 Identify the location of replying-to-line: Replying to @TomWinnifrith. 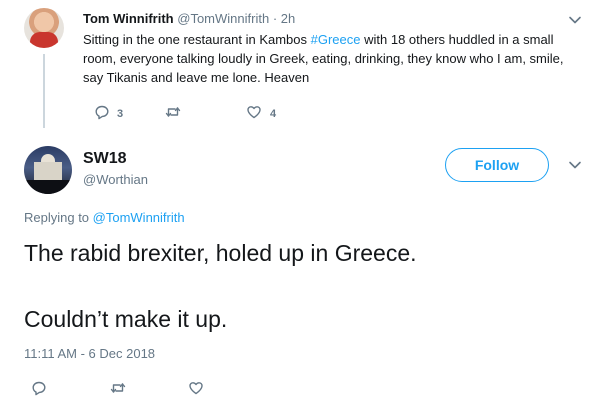
(104, 217).